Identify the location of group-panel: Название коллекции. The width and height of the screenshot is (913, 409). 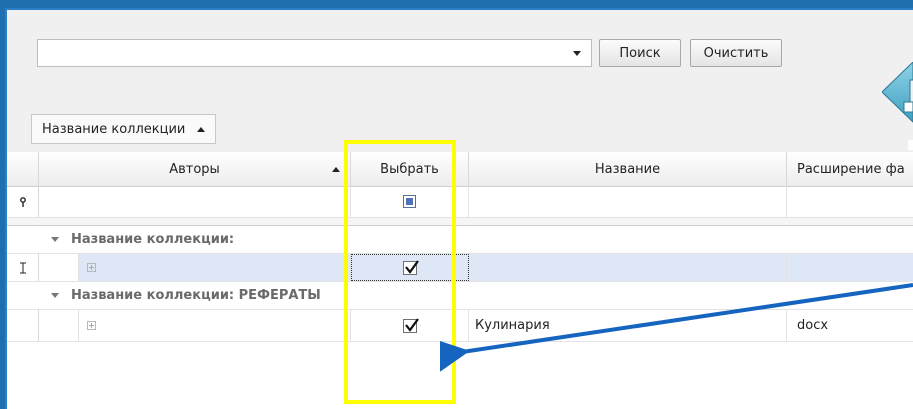
(460, 122).